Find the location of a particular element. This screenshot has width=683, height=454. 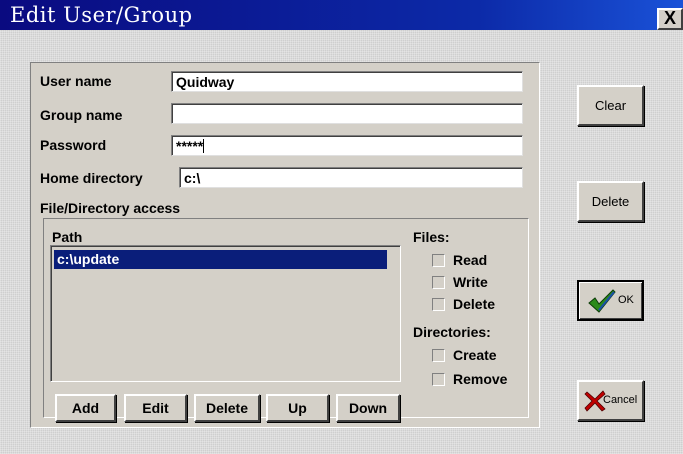

password-field: ***** is located at coordinates (347, 145).